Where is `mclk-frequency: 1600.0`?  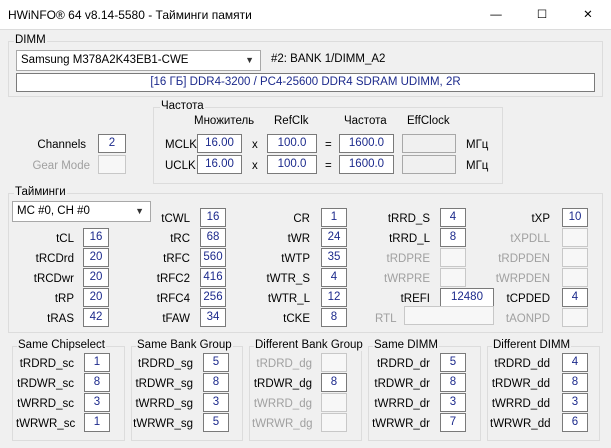
mclk-frequency: 1600.0 is located at coordinates (366, 143).